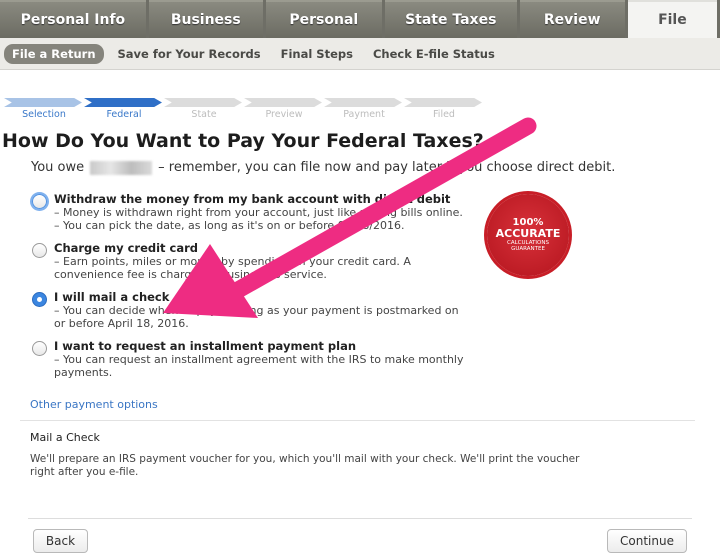 The height and width of the screenshot is (556, 720). What do you see at coordinates (528, 249) in the screenshot?
I see `badge-guarantee: GUARANTEE` at bounding box center [528, 249].